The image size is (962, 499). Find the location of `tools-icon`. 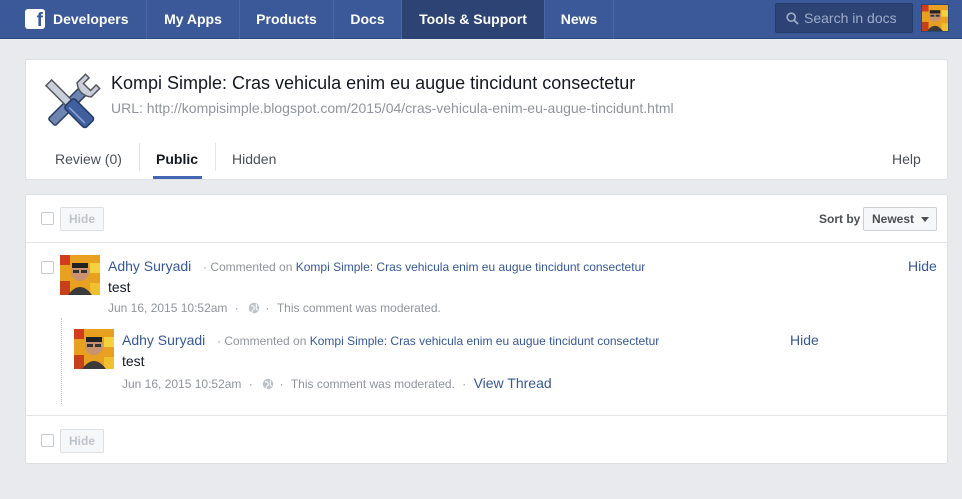

tools-icon is located at coordinates (72, 101).